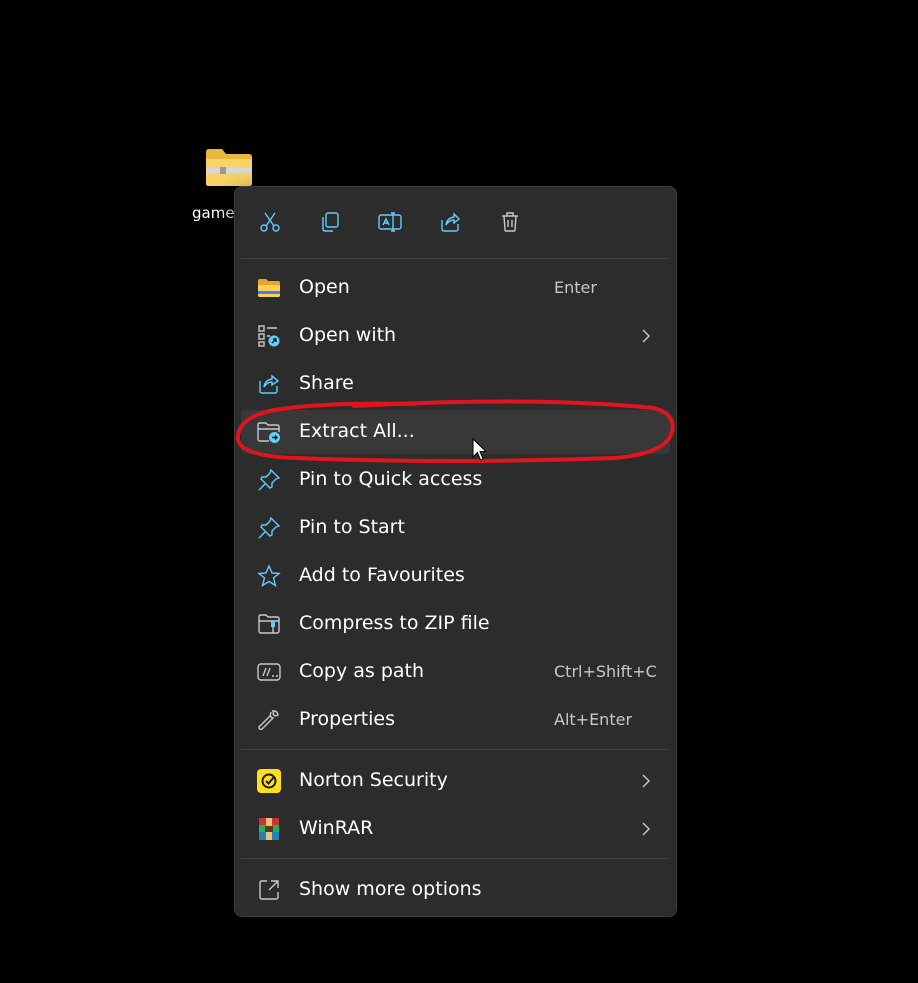  What do you see at coordinates (269, 829) in the screenshot?
I see `winrar-icon` at bounding box center [269, 829].